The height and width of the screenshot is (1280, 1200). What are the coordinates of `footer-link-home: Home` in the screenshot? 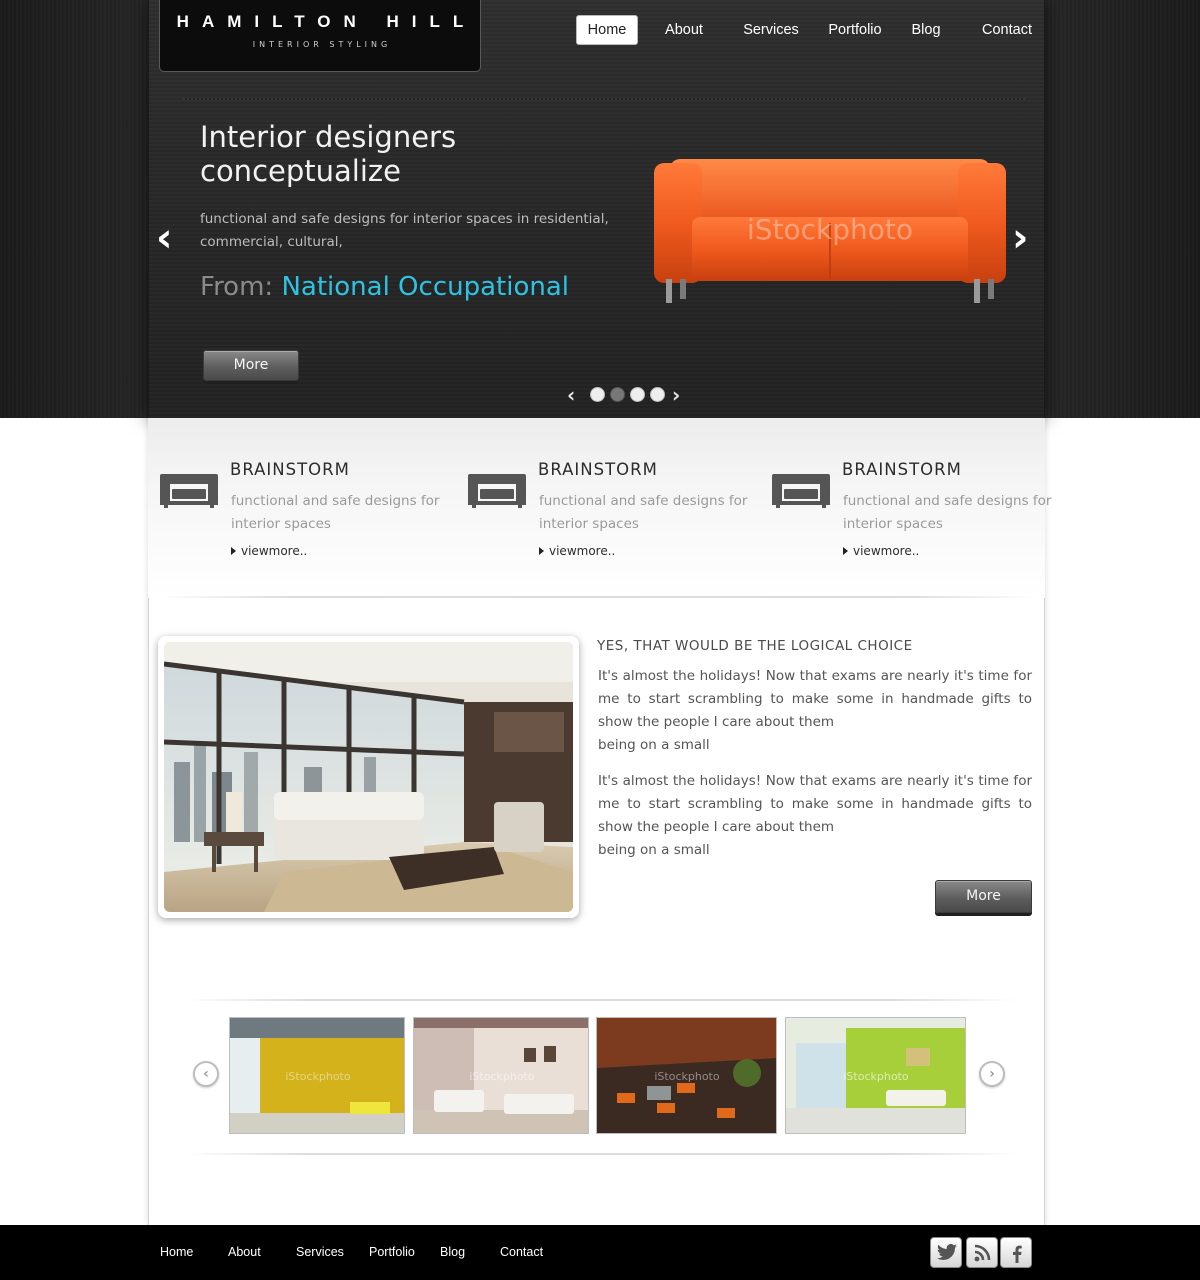 It's located at (176, 1252).